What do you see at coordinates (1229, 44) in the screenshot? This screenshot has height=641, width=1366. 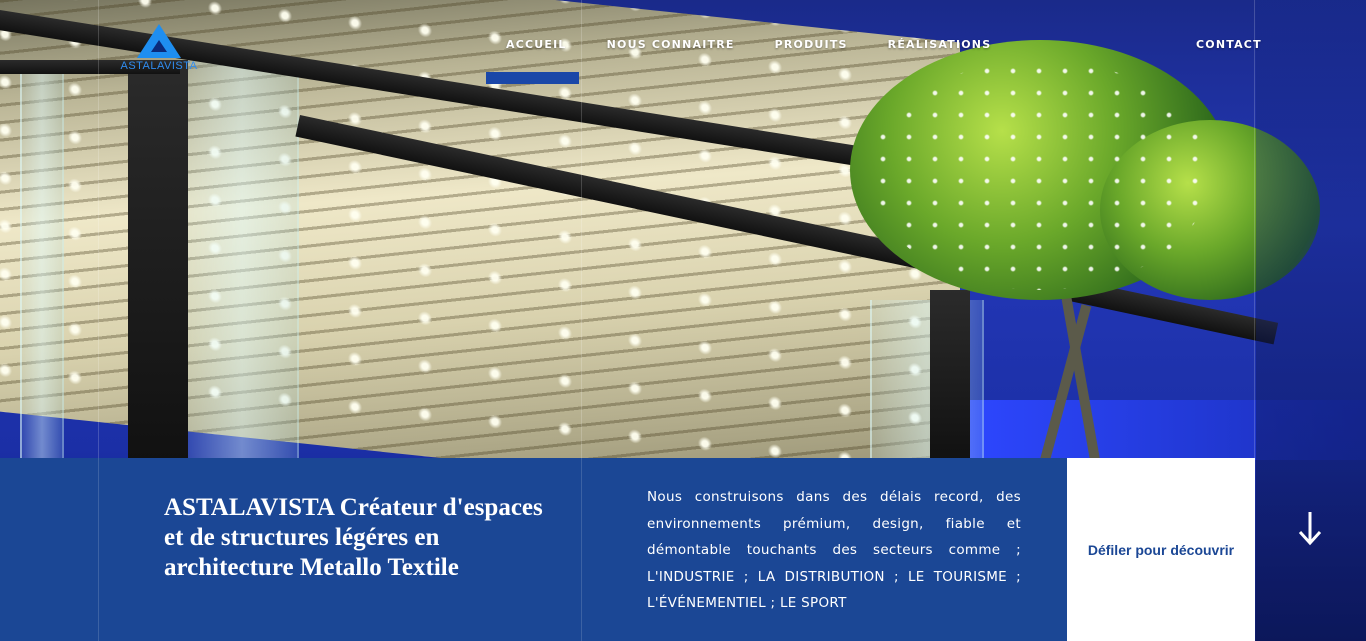 I see `nav-item-contact: CONTACT` at bounding box center [1229, 44].